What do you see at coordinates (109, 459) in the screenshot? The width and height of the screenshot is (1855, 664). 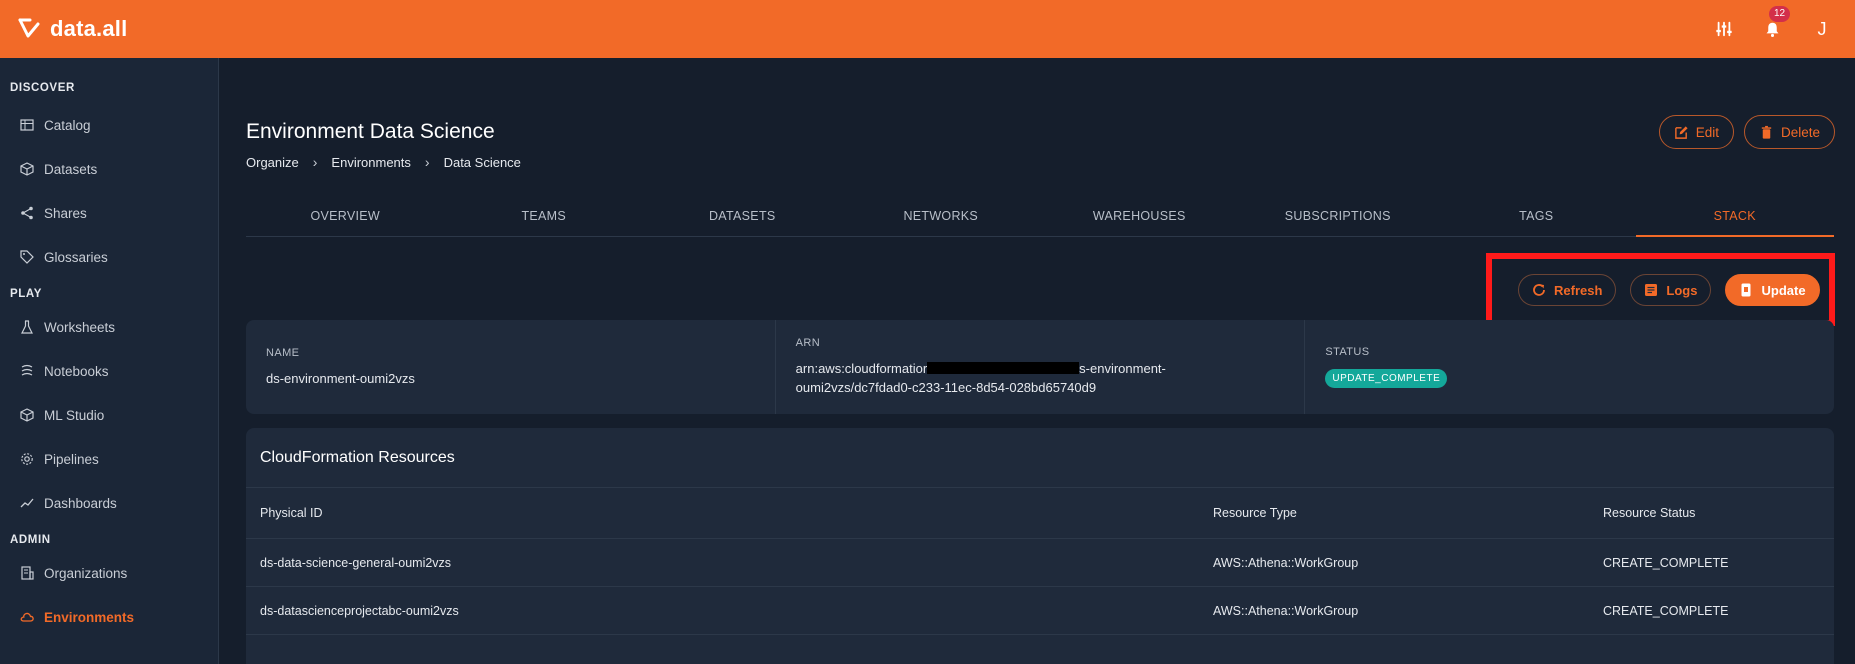 I see `sidebar-item-pipelines: Pipelines` at bounding box center [109, 459].